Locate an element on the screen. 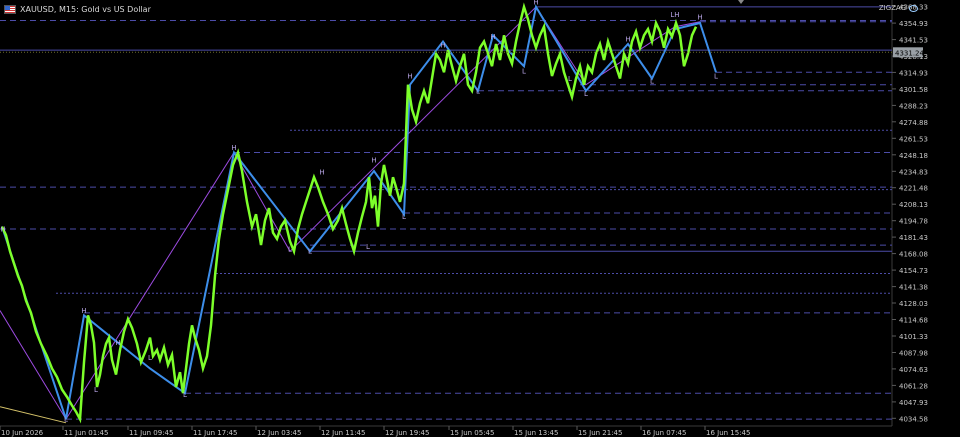 This screenshot has width=960, height=437. swing-label-6: L is located at coordinates (185, 395).